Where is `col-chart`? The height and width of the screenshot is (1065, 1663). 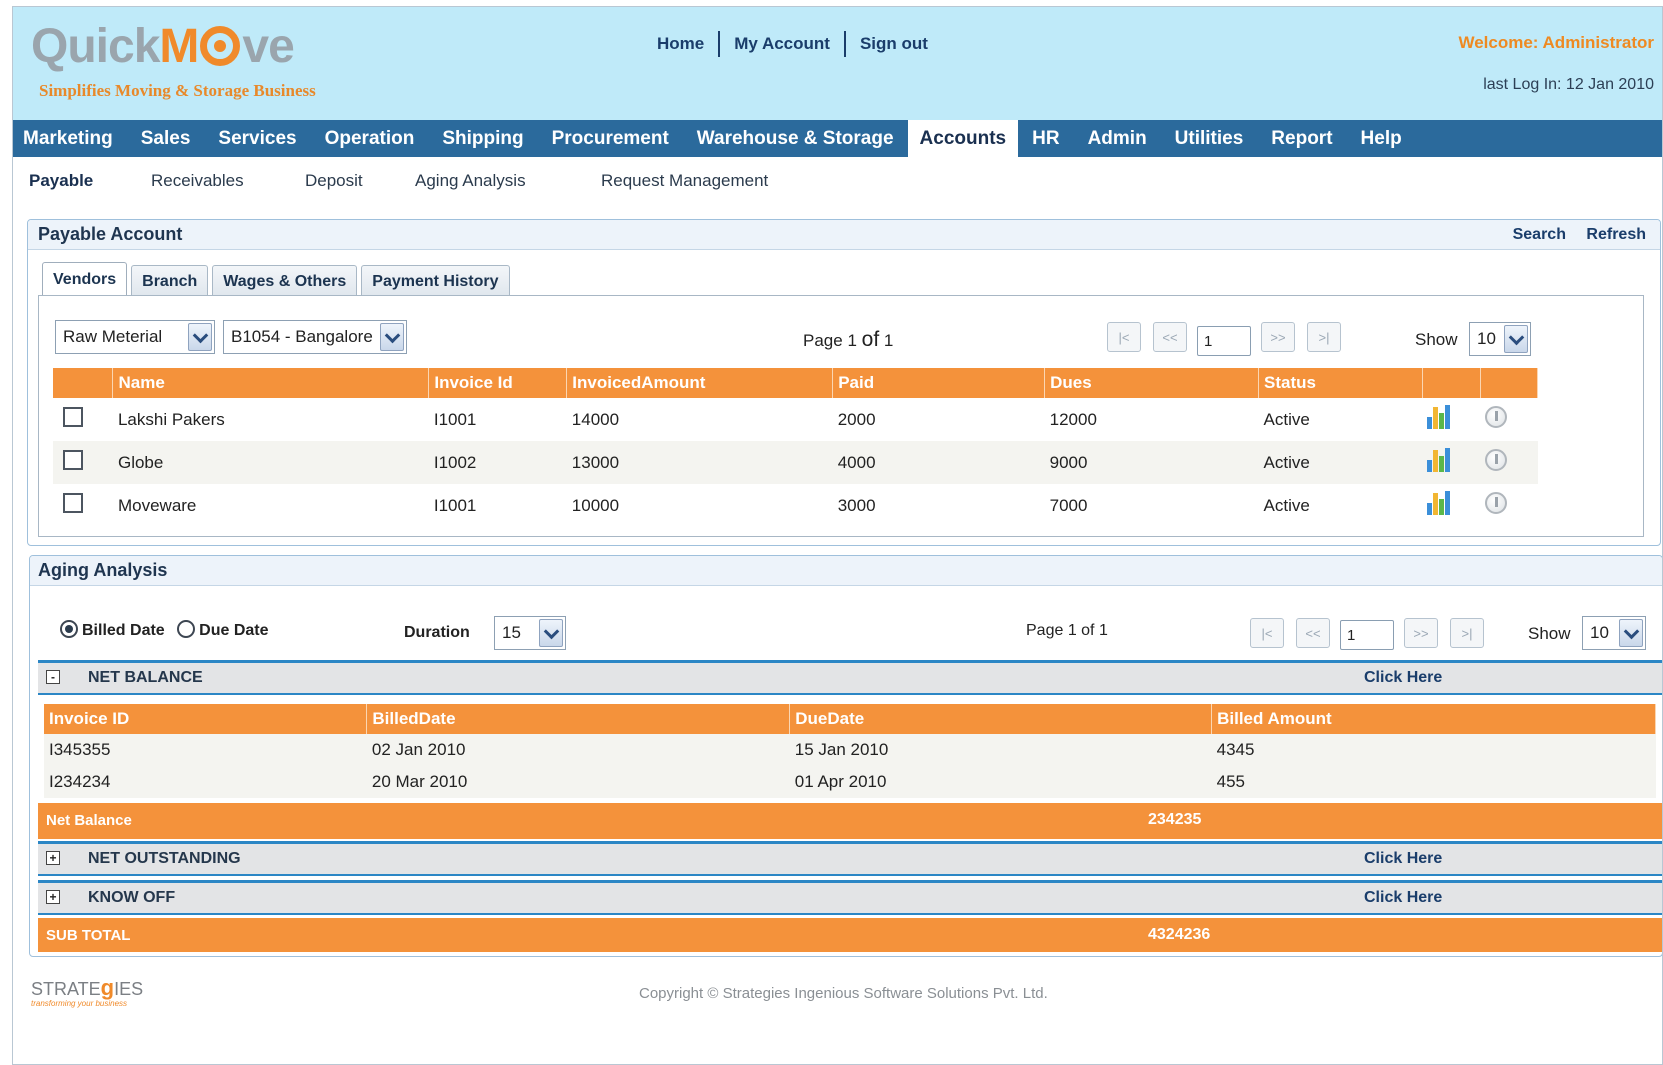 col-chart is located at coordinates (1451, 383).